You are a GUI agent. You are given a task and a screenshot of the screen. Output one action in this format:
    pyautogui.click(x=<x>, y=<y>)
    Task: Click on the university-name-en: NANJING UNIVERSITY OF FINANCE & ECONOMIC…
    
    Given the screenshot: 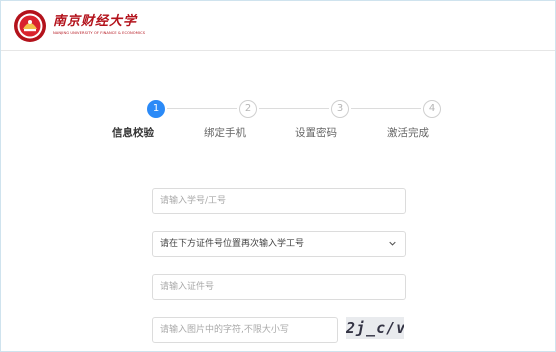 What is the action you would take?
    pyautogui.click(x=99, y=33)
    